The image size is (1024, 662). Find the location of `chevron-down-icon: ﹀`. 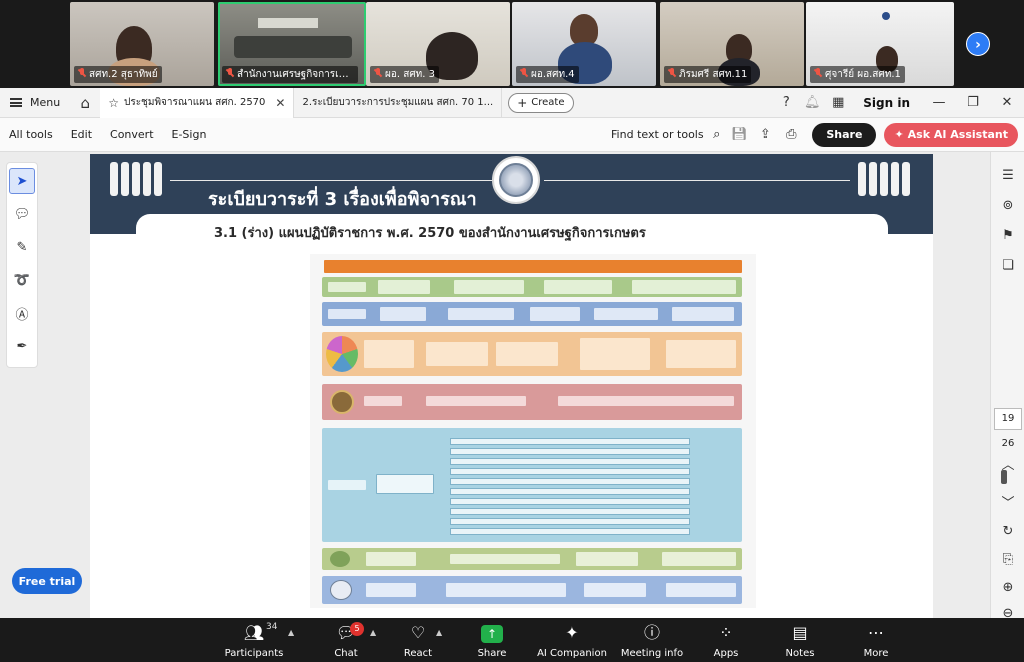

chevron-down-icon: ﹀ is located at coordinates (1007, 501).